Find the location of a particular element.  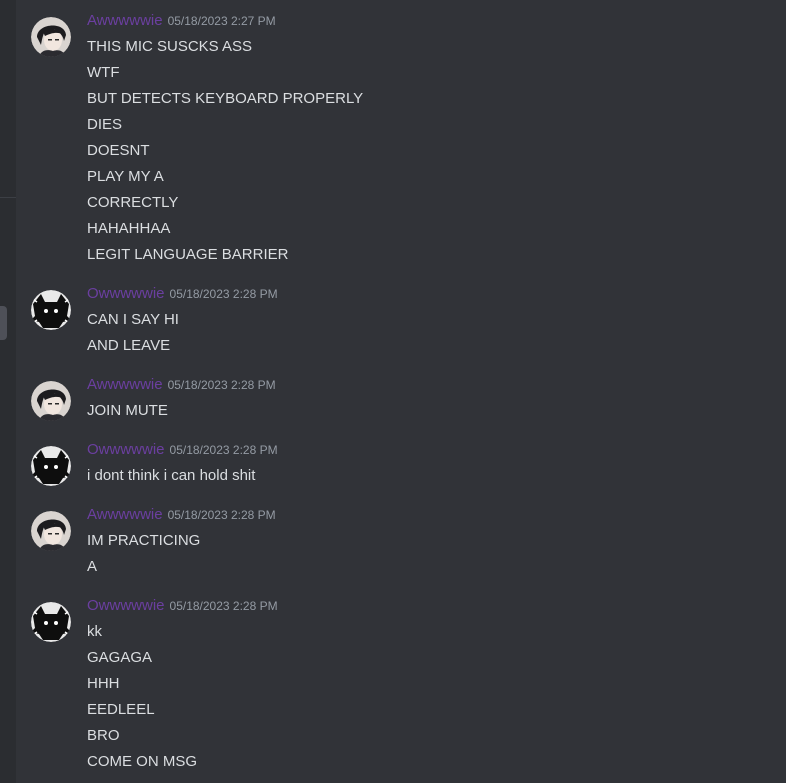

message-header: Awwwwwie 05/18/2023 2:27 PM is located at coordinates (181, 23).